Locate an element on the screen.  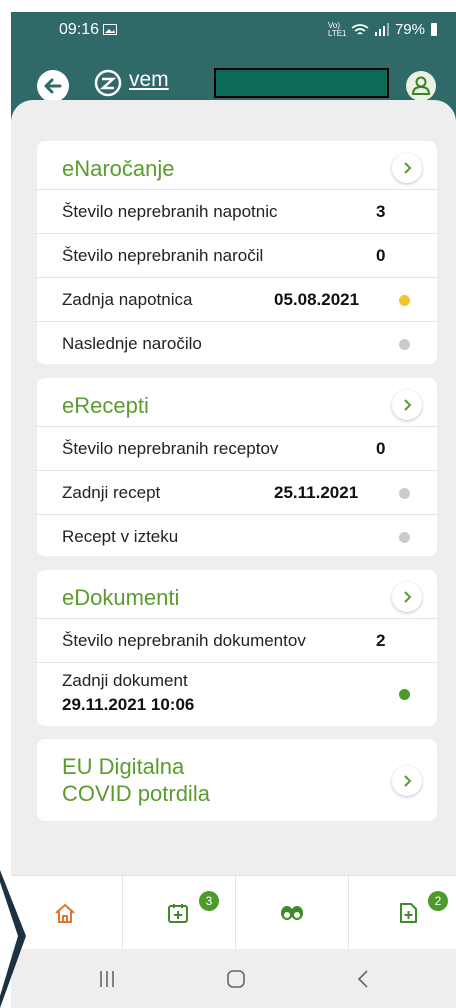
status-time: 09:16 is located at coordinates (79, 29).